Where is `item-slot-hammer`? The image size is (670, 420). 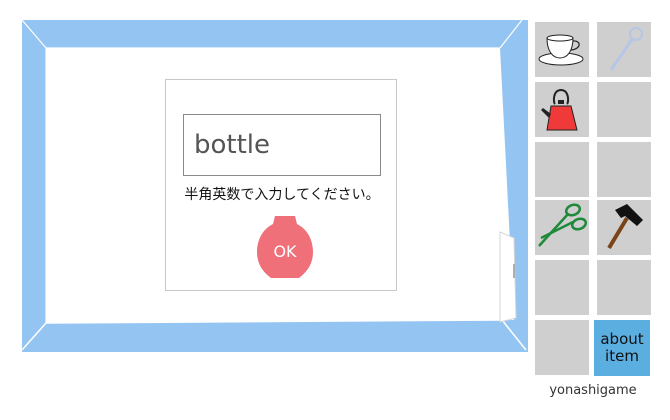
item-slot-hammer is located at coordinates (624, 227).